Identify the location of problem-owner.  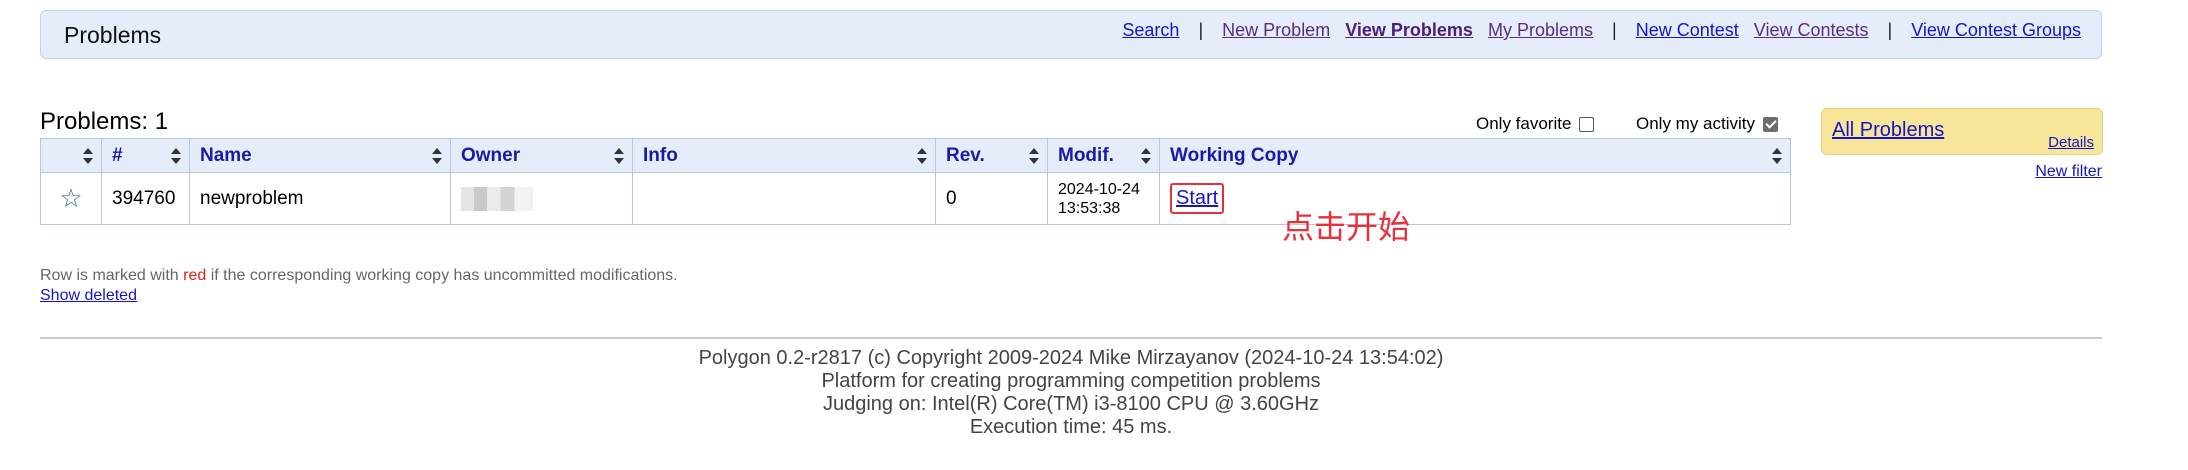
(541, 198).